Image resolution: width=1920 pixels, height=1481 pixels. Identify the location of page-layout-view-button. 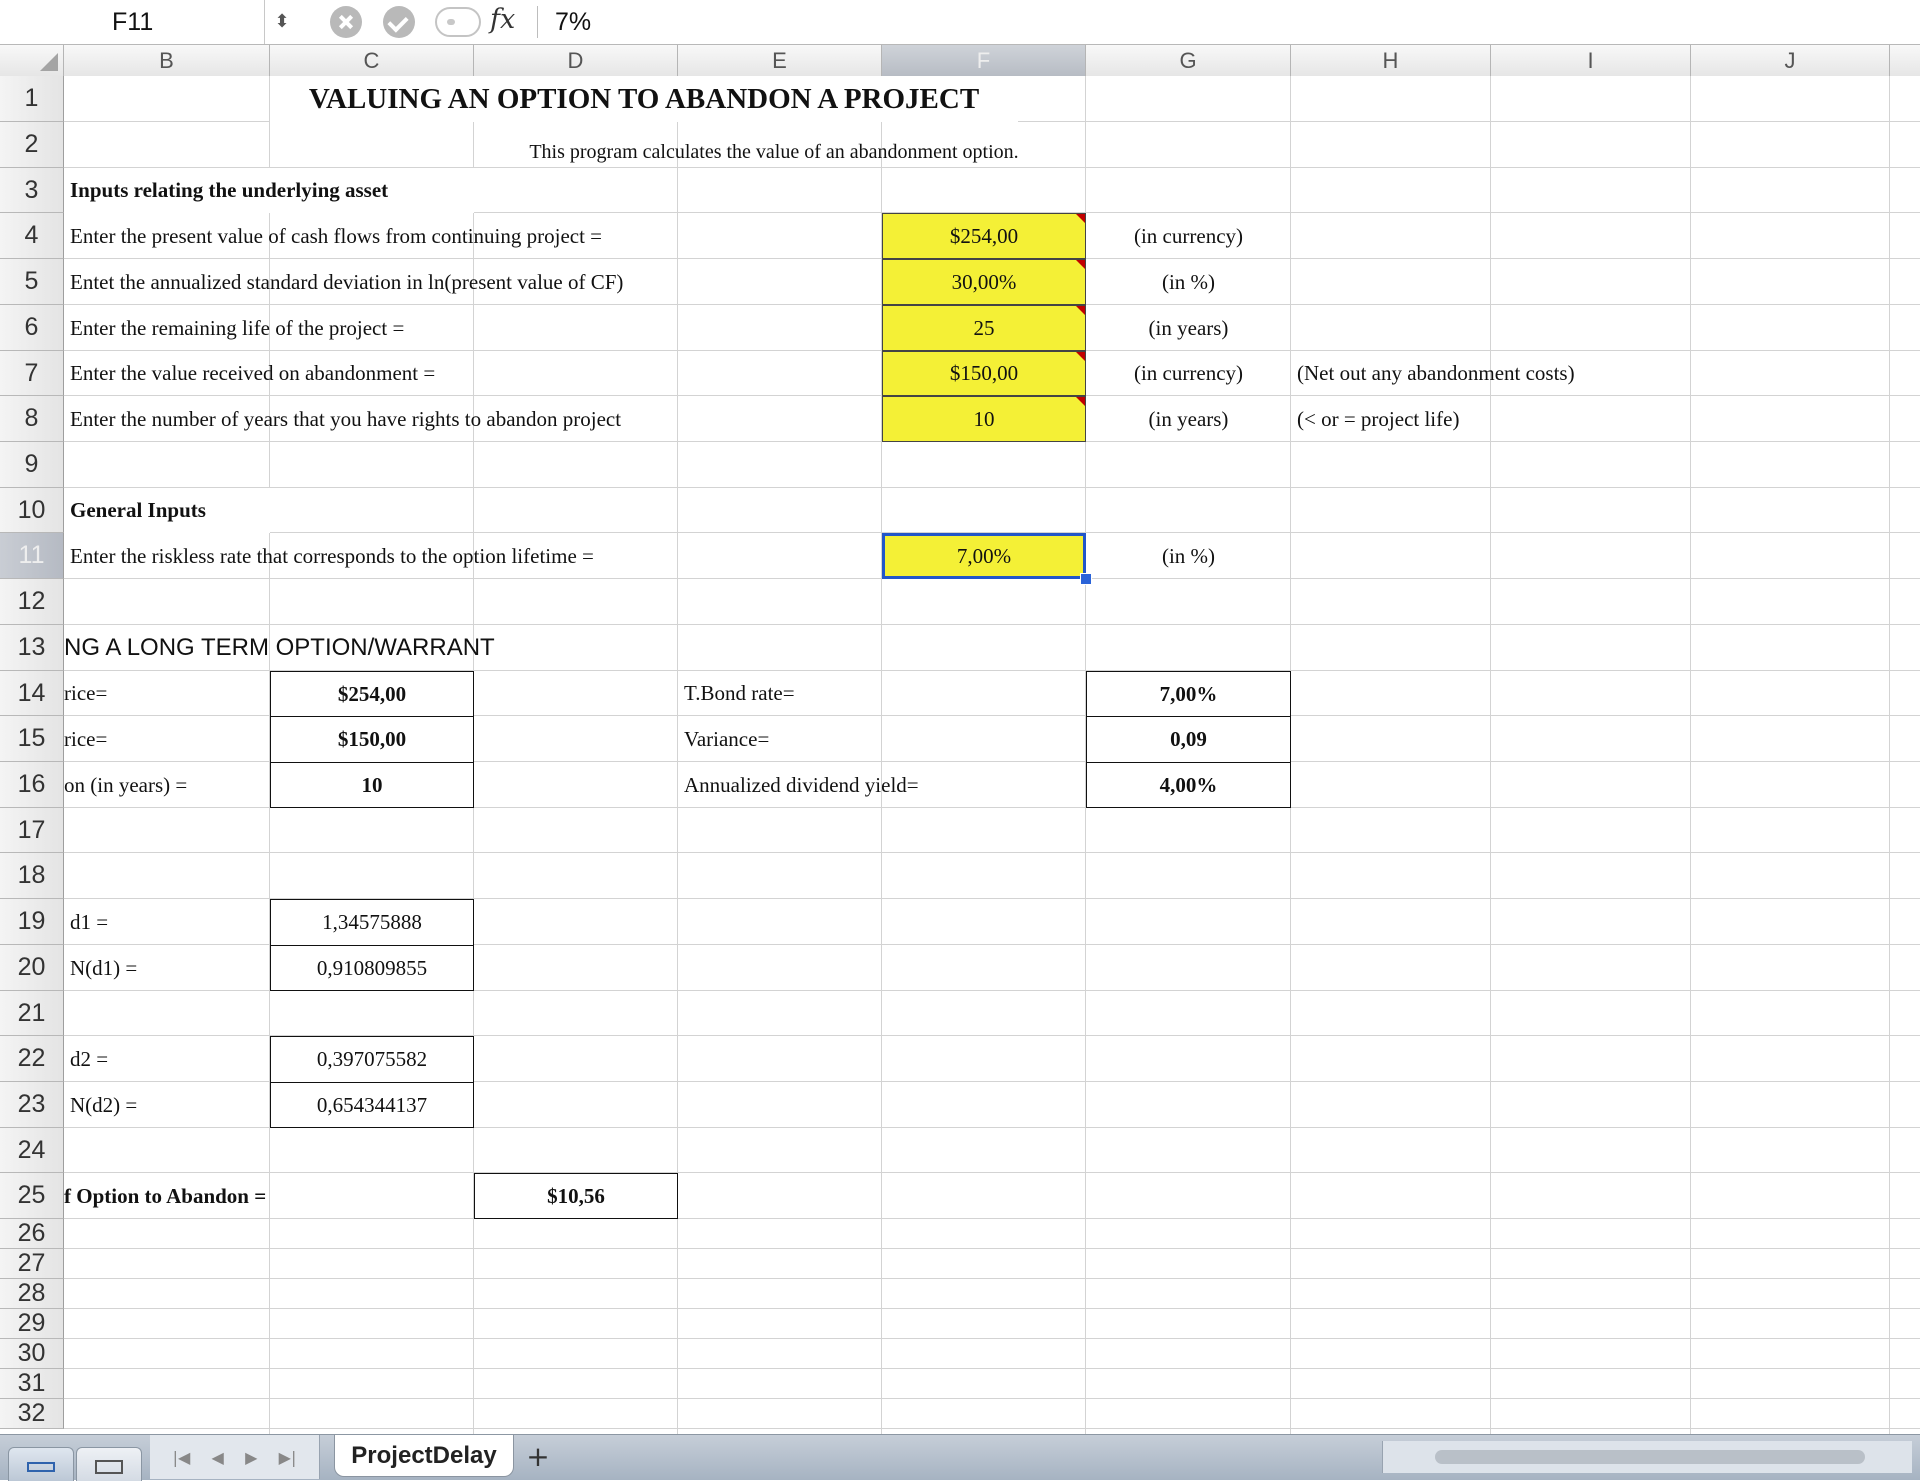
(109, 1464).